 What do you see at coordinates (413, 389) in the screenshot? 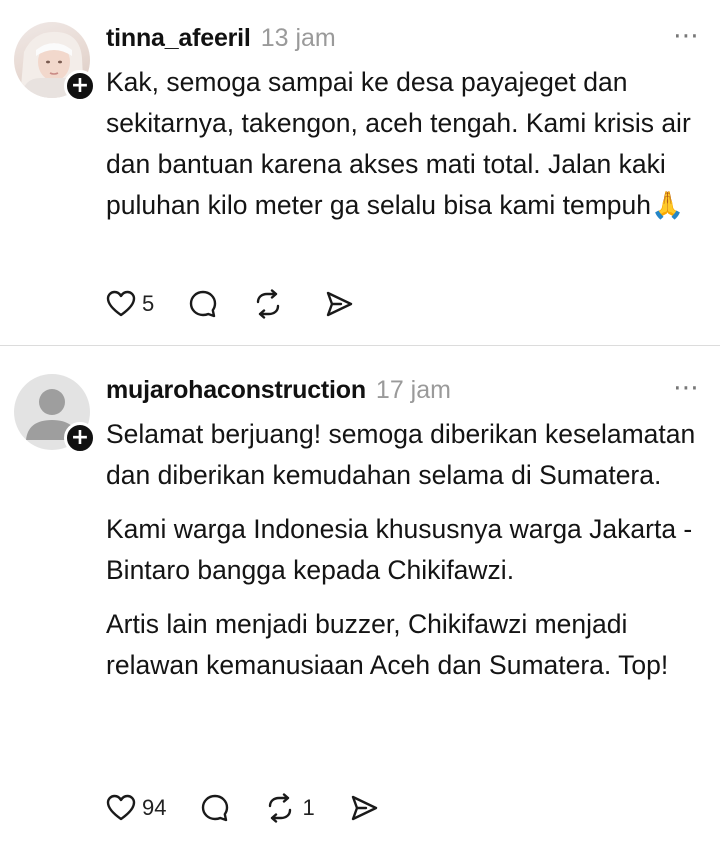
I see `timestamp: 17 jam` at bounding box center [413, 389].